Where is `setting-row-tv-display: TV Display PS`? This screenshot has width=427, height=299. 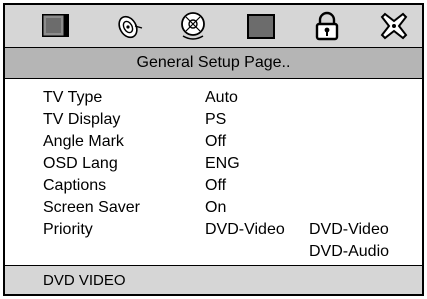 setting-row-tv-display: TV Display PS is located at coordinates (213, 120).